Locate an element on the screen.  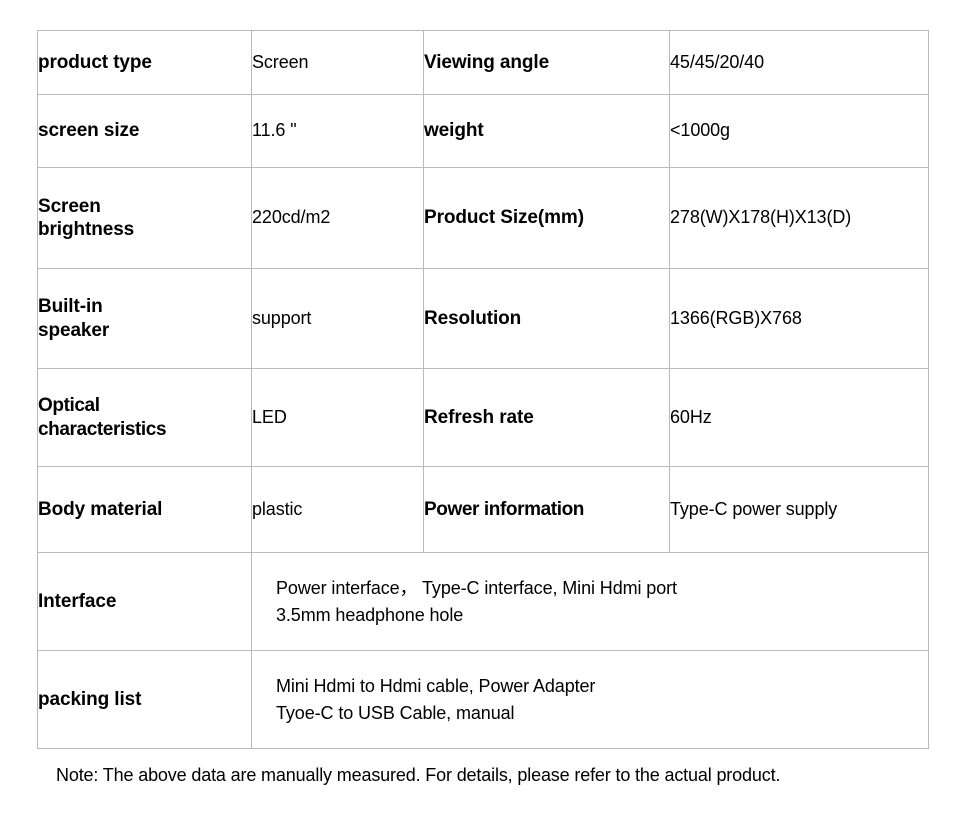
spec-value-product-size: 278(W)X178(H)X13(D) is located at coordinates (799, 218).